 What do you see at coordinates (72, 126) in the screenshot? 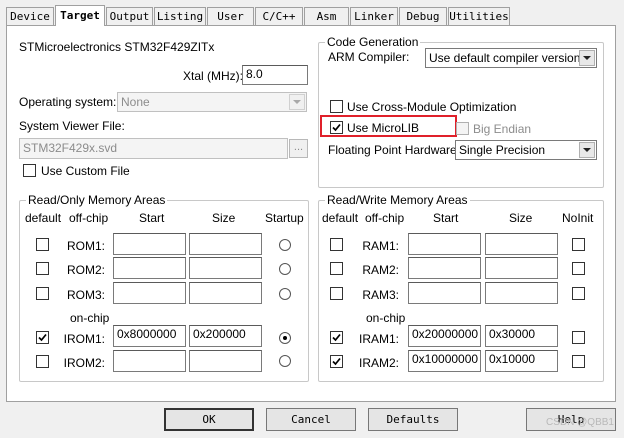
I see `svf-label: System Viewer File:` at bounding box center [72, 126].